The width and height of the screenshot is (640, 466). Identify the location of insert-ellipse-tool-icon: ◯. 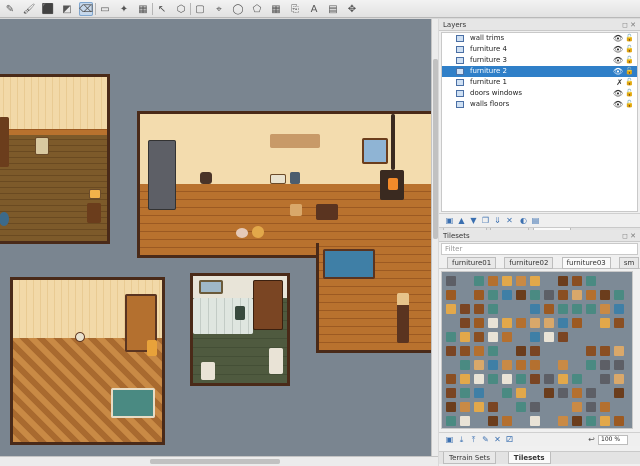
(238, 9).